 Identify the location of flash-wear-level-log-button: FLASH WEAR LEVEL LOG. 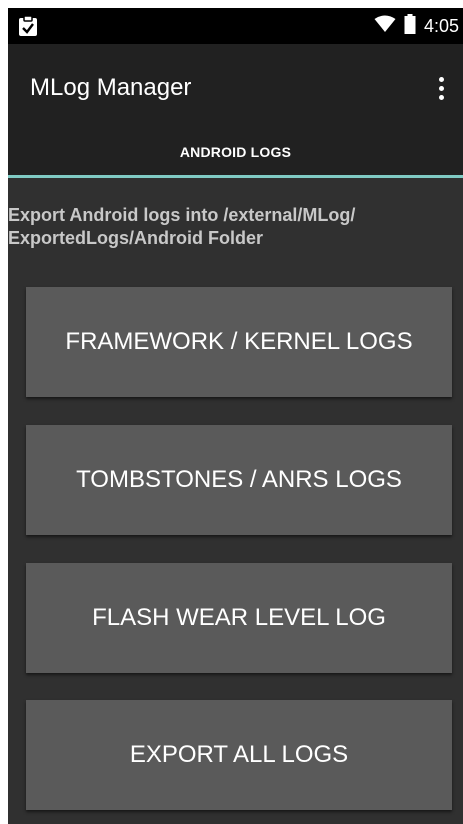
(239, 618).